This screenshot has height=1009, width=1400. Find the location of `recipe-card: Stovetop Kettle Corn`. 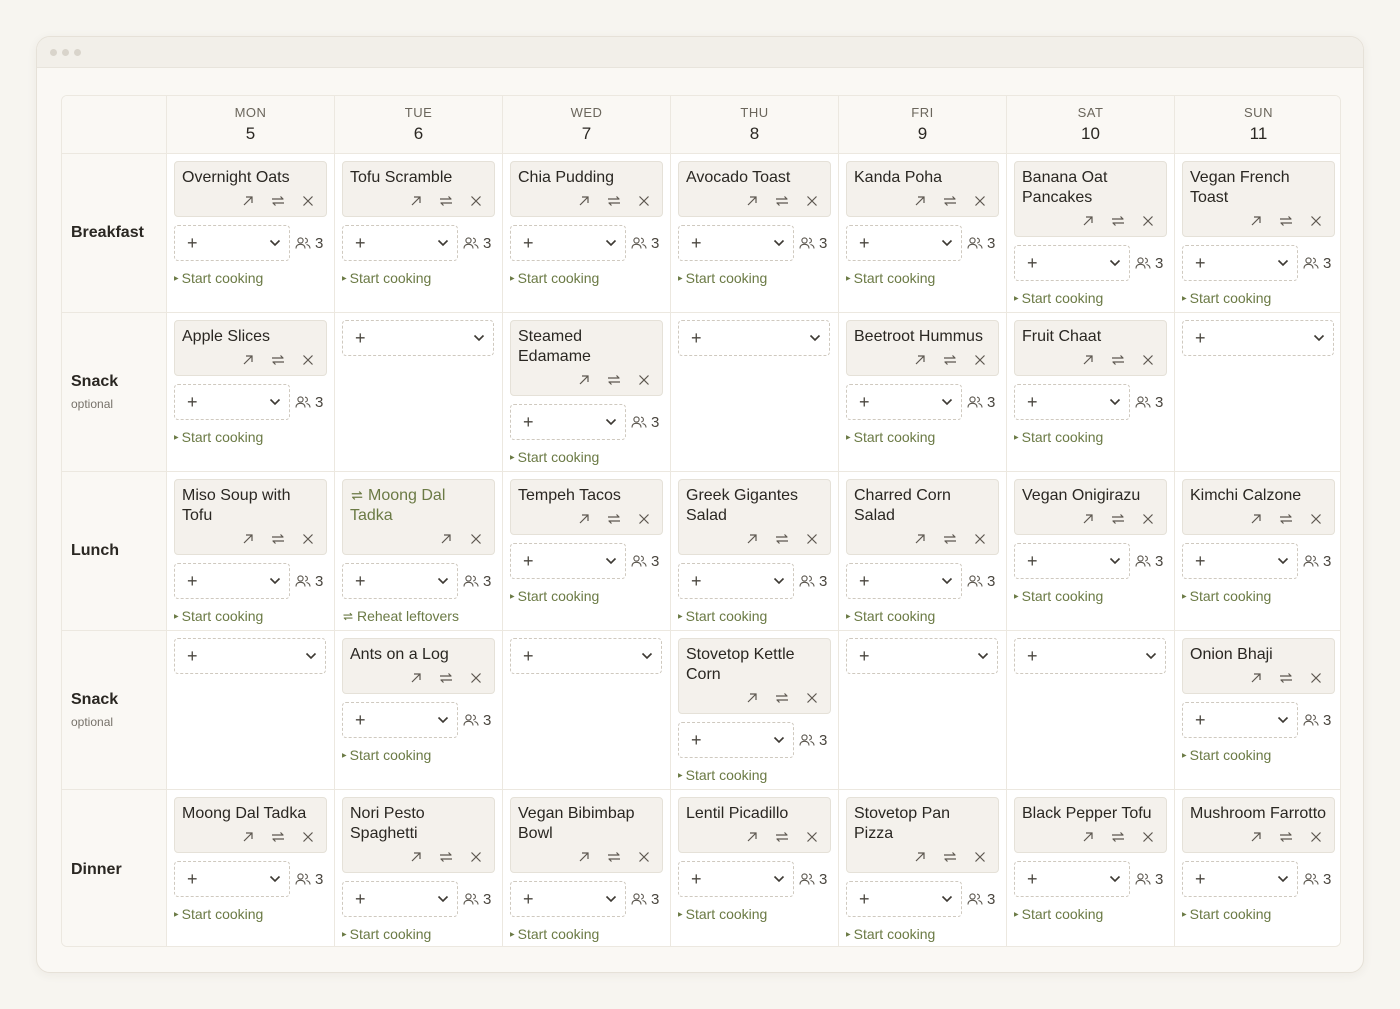

recipe-card: Stovetop Kettle Corn is located at coordinates (754, 676).